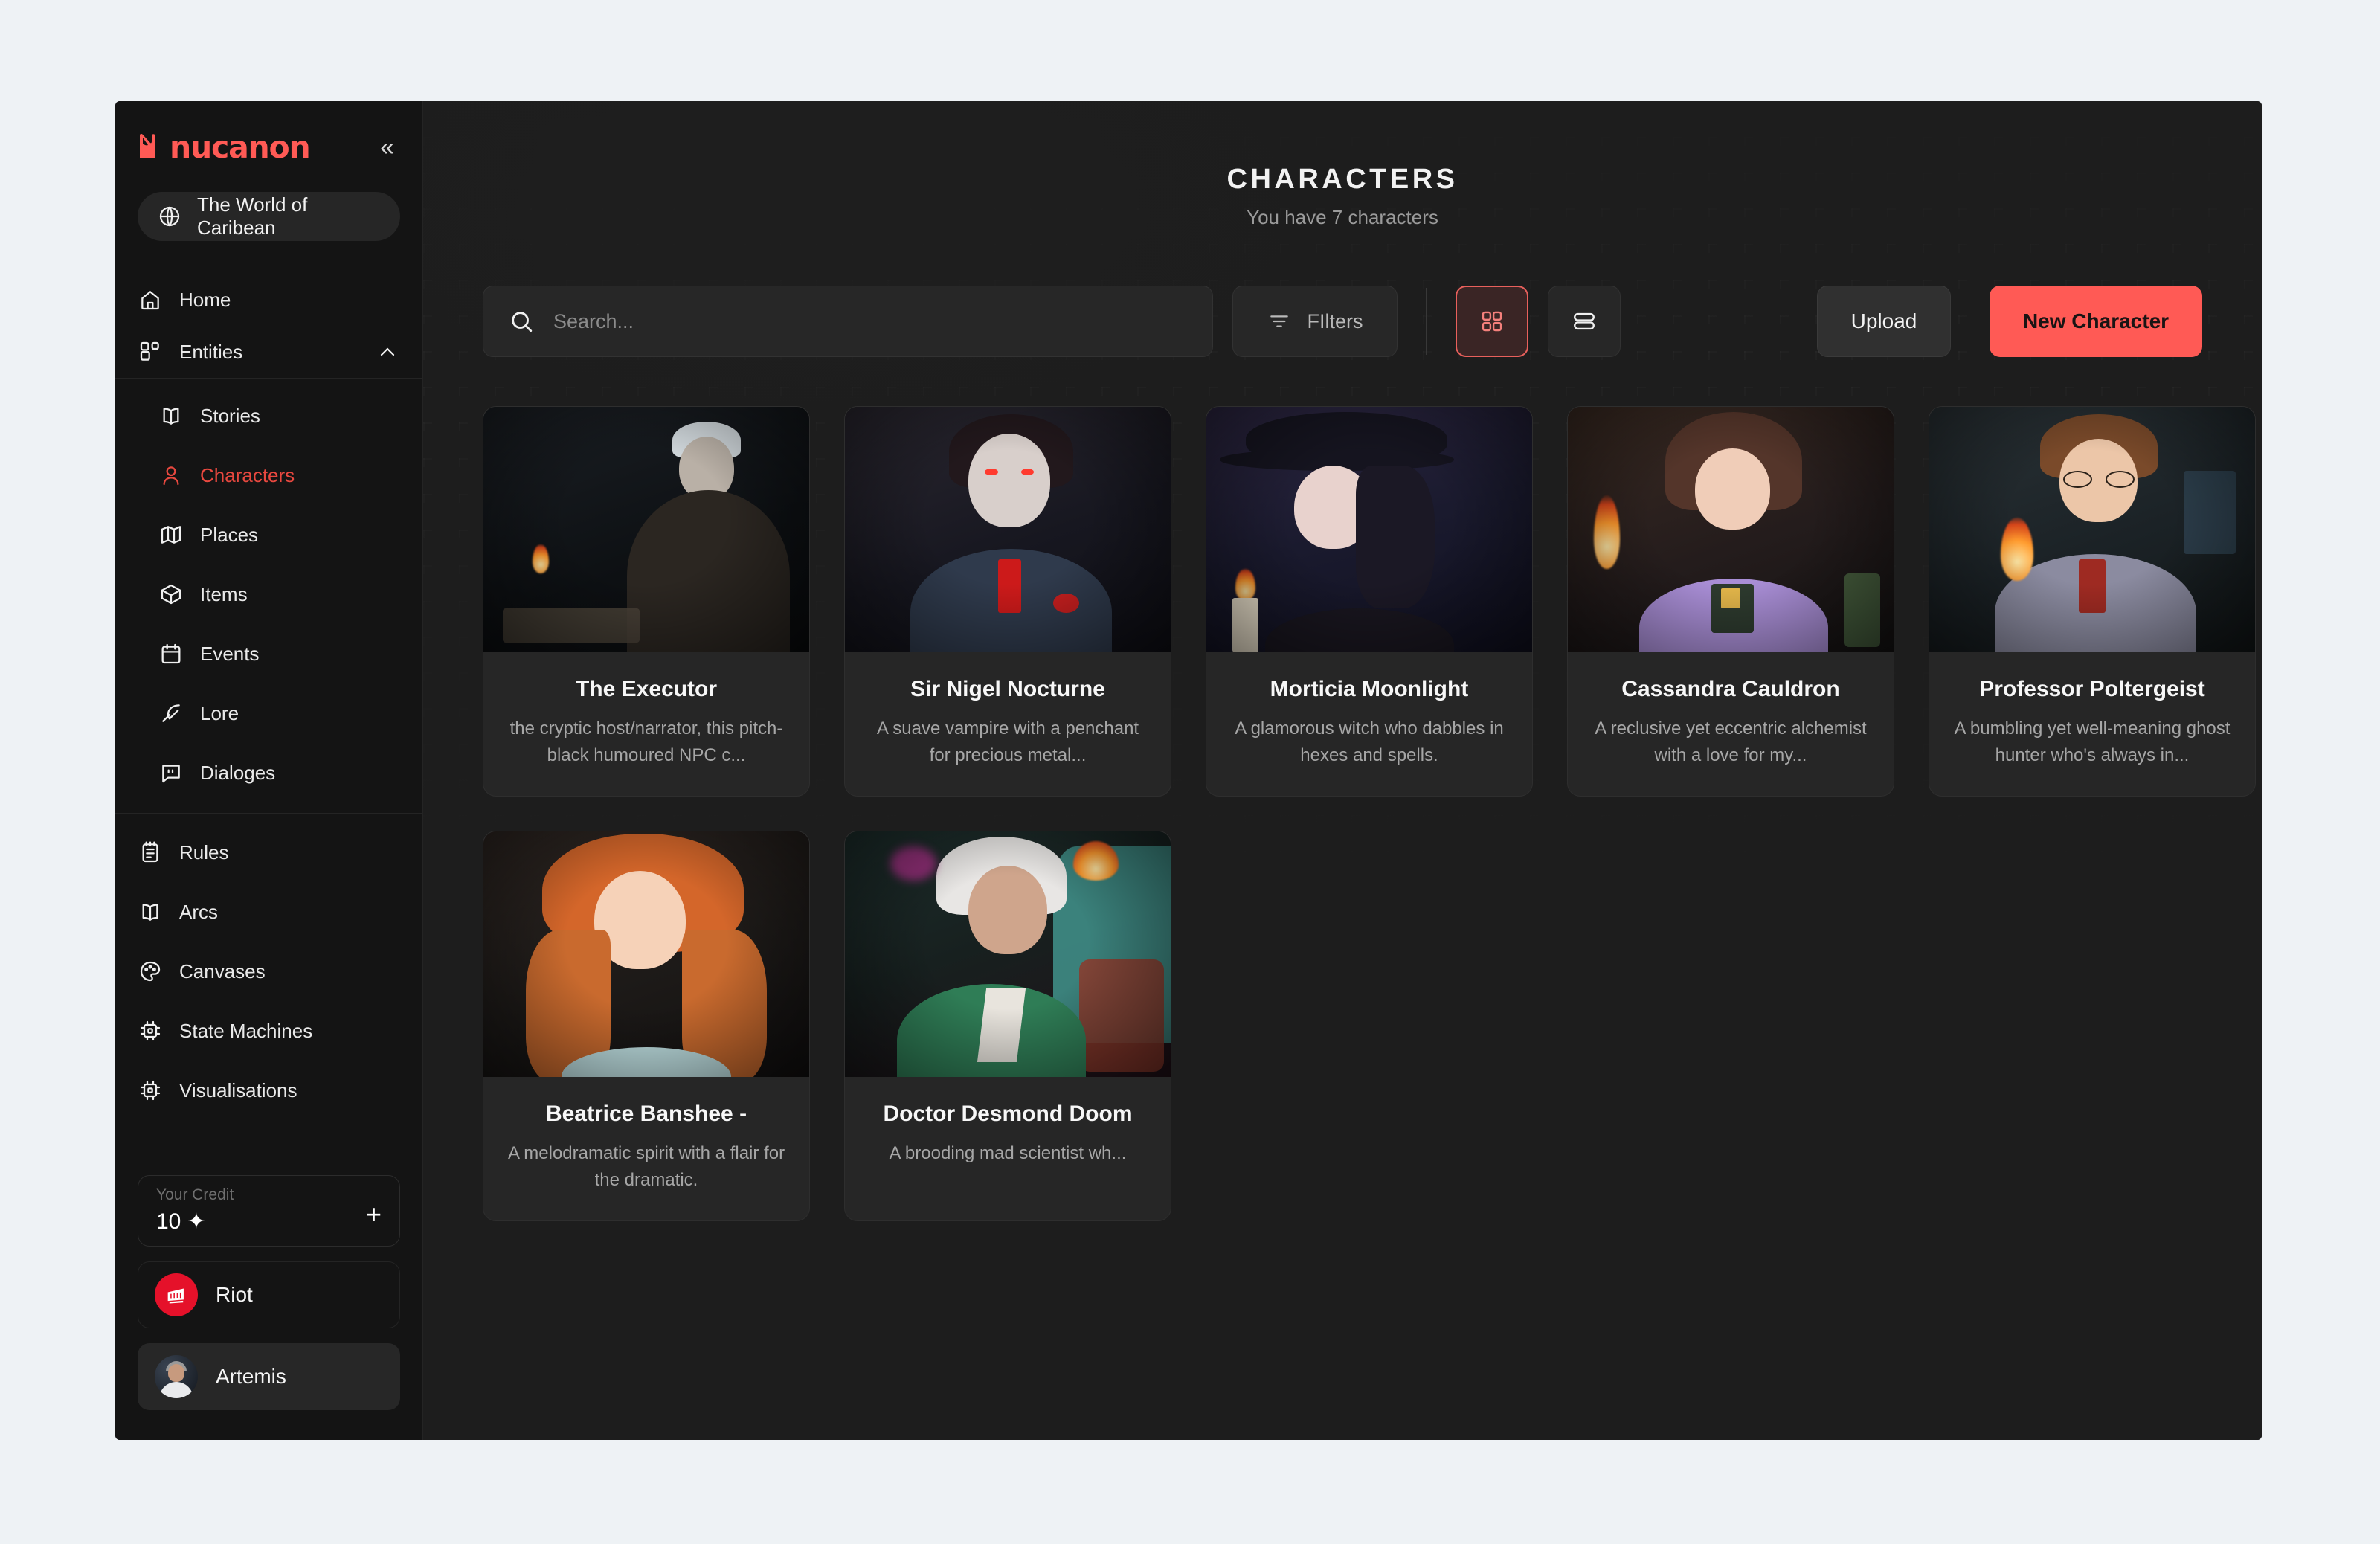  Describe the element at coordinates (1343, 217) in the screenshot. I see `page-subtitle: You have 7 characters` at that location.